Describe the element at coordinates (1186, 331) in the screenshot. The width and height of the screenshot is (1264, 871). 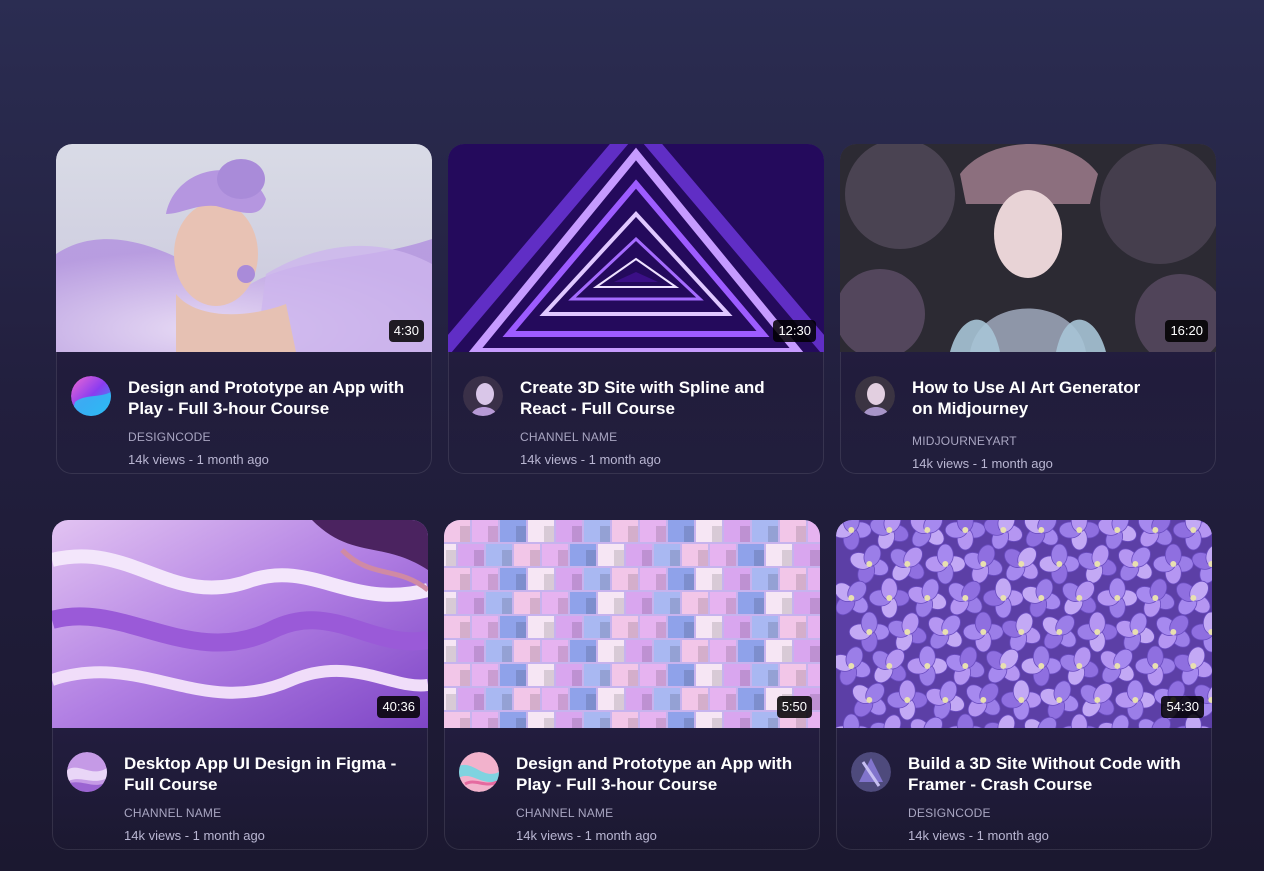
I see `video-duration: 16:20` at that location.